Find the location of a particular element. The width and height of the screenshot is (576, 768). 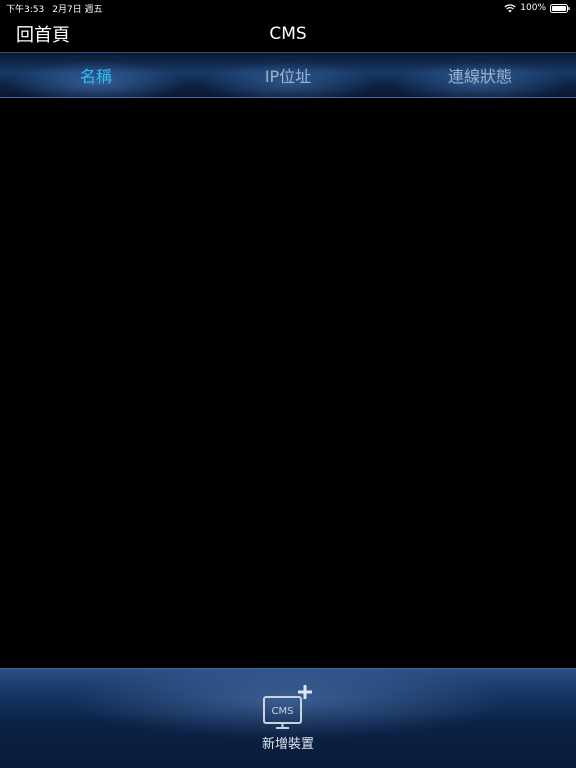

status-time: 下午3:53 is located at coordinates (25, 9).